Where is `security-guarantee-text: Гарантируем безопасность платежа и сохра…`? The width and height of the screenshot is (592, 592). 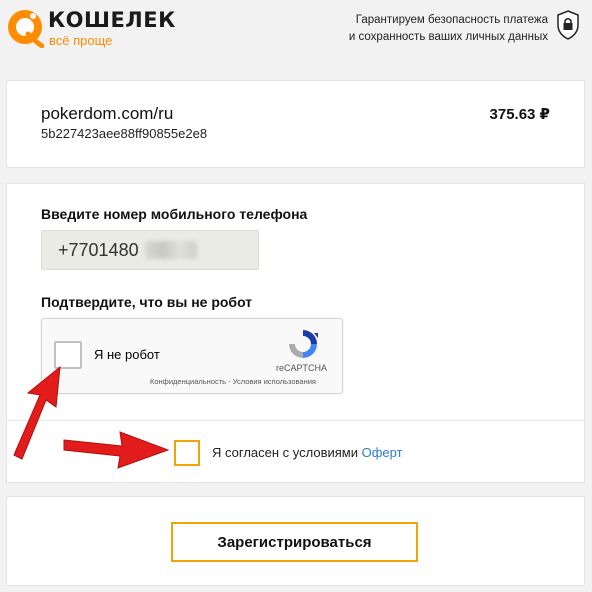 security-guarantee-text: Гарантируем безопасность платежа и сохра… is located at coordinates (433, 29).